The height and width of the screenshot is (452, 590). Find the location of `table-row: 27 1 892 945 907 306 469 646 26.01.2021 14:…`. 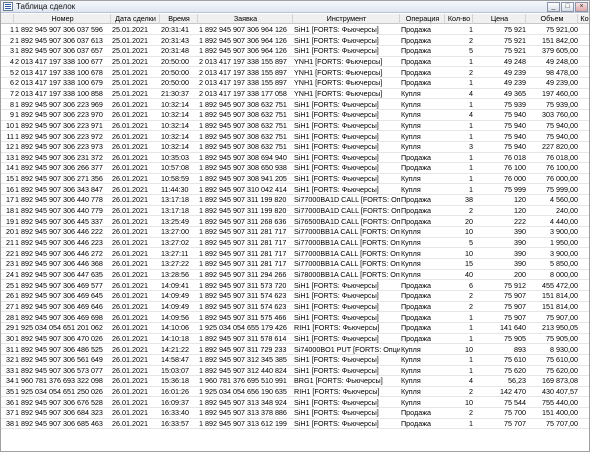

table-row: 27 1 892 945 907 306 469 646 26.01.2021 14:… is located at coordinates (295, 307).